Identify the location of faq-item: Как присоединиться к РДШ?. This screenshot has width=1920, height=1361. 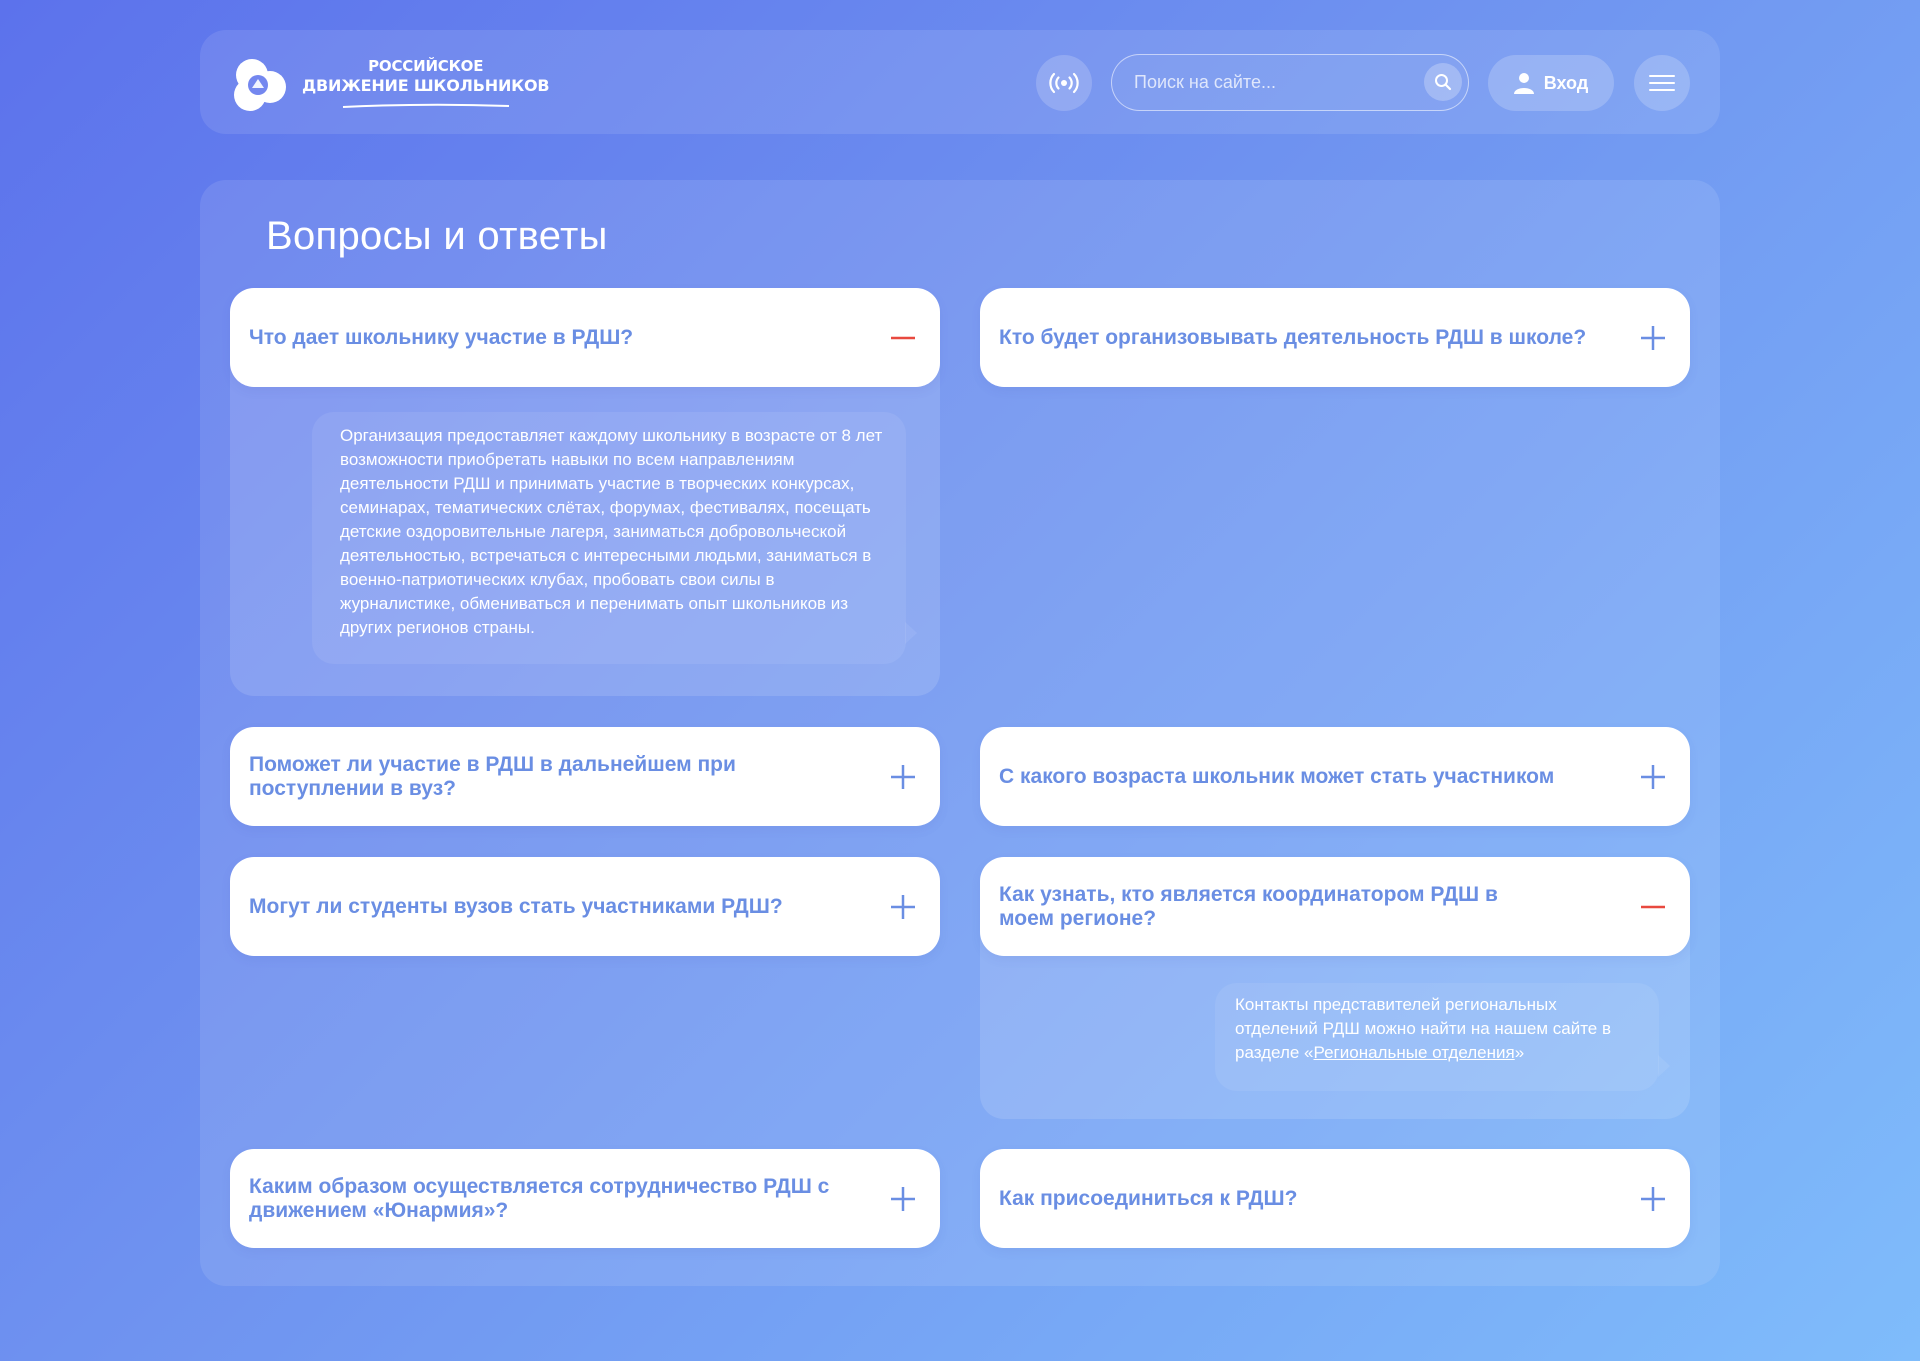
(1335, 1198).